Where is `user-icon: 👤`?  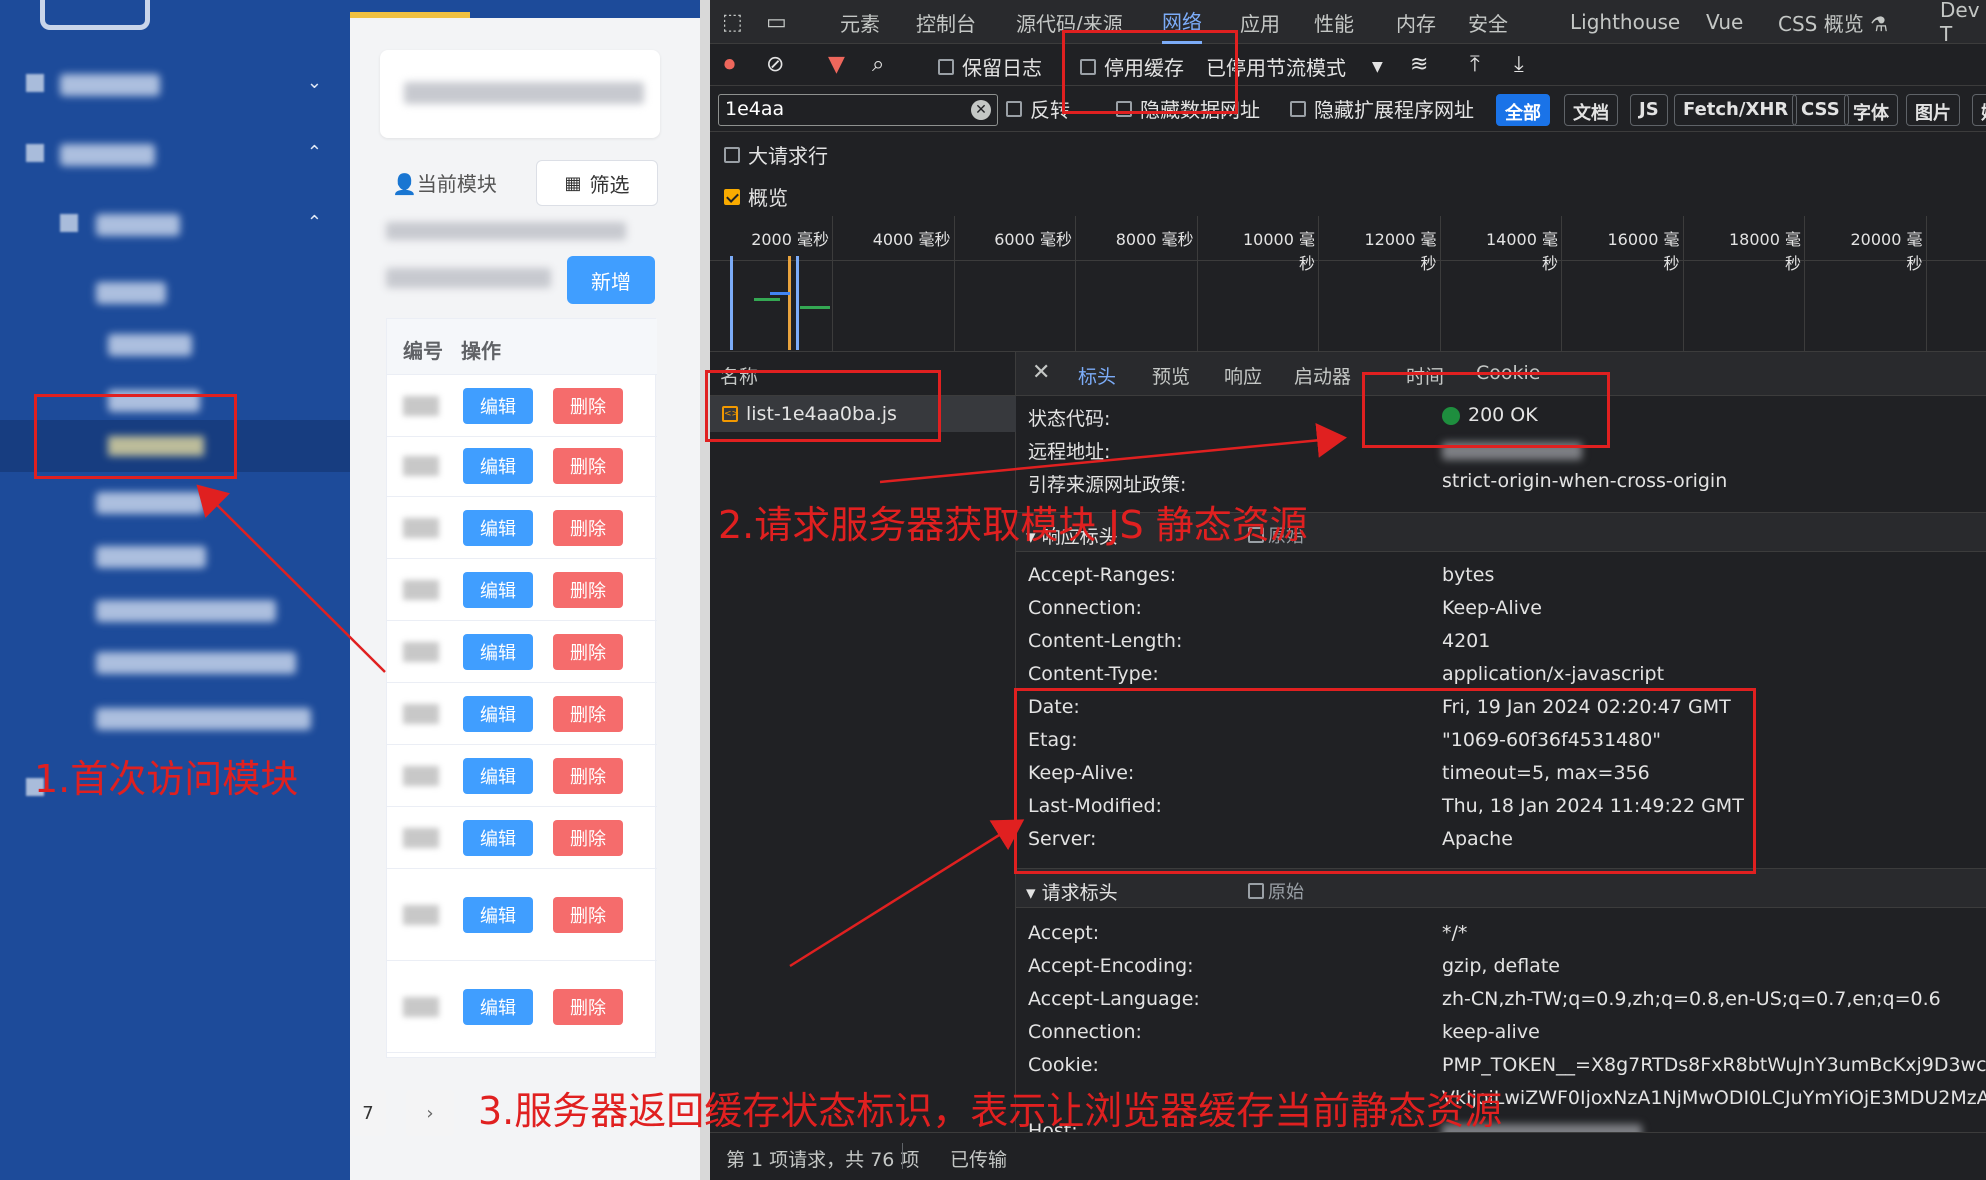
user-icon: 👤 is located at coordinates (404, 184).